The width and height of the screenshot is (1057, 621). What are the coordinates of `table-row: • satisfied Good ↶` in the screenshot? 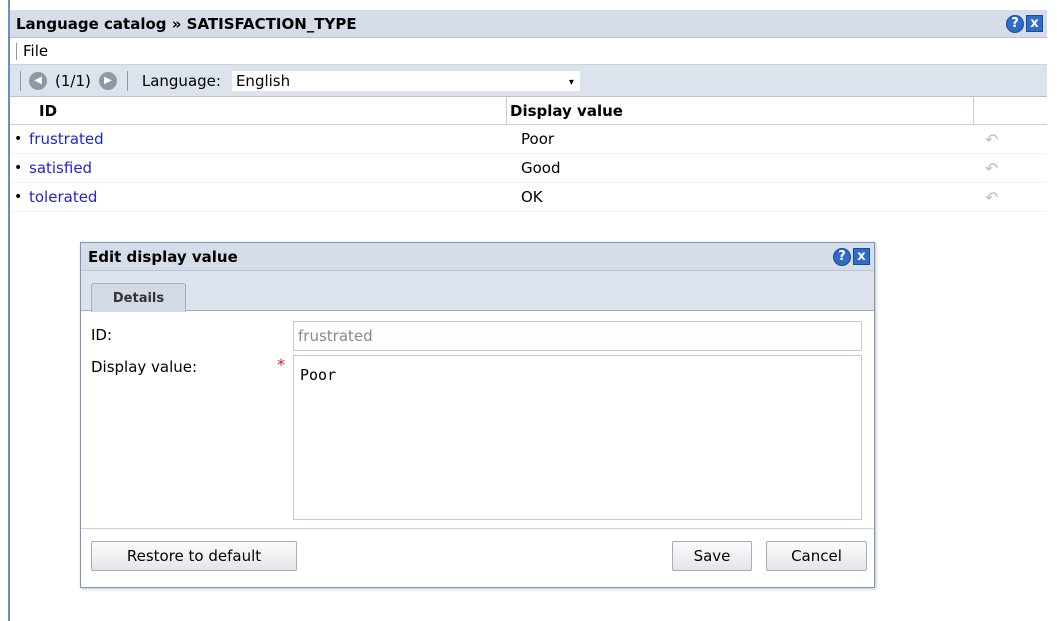 It's located at (528, 168).